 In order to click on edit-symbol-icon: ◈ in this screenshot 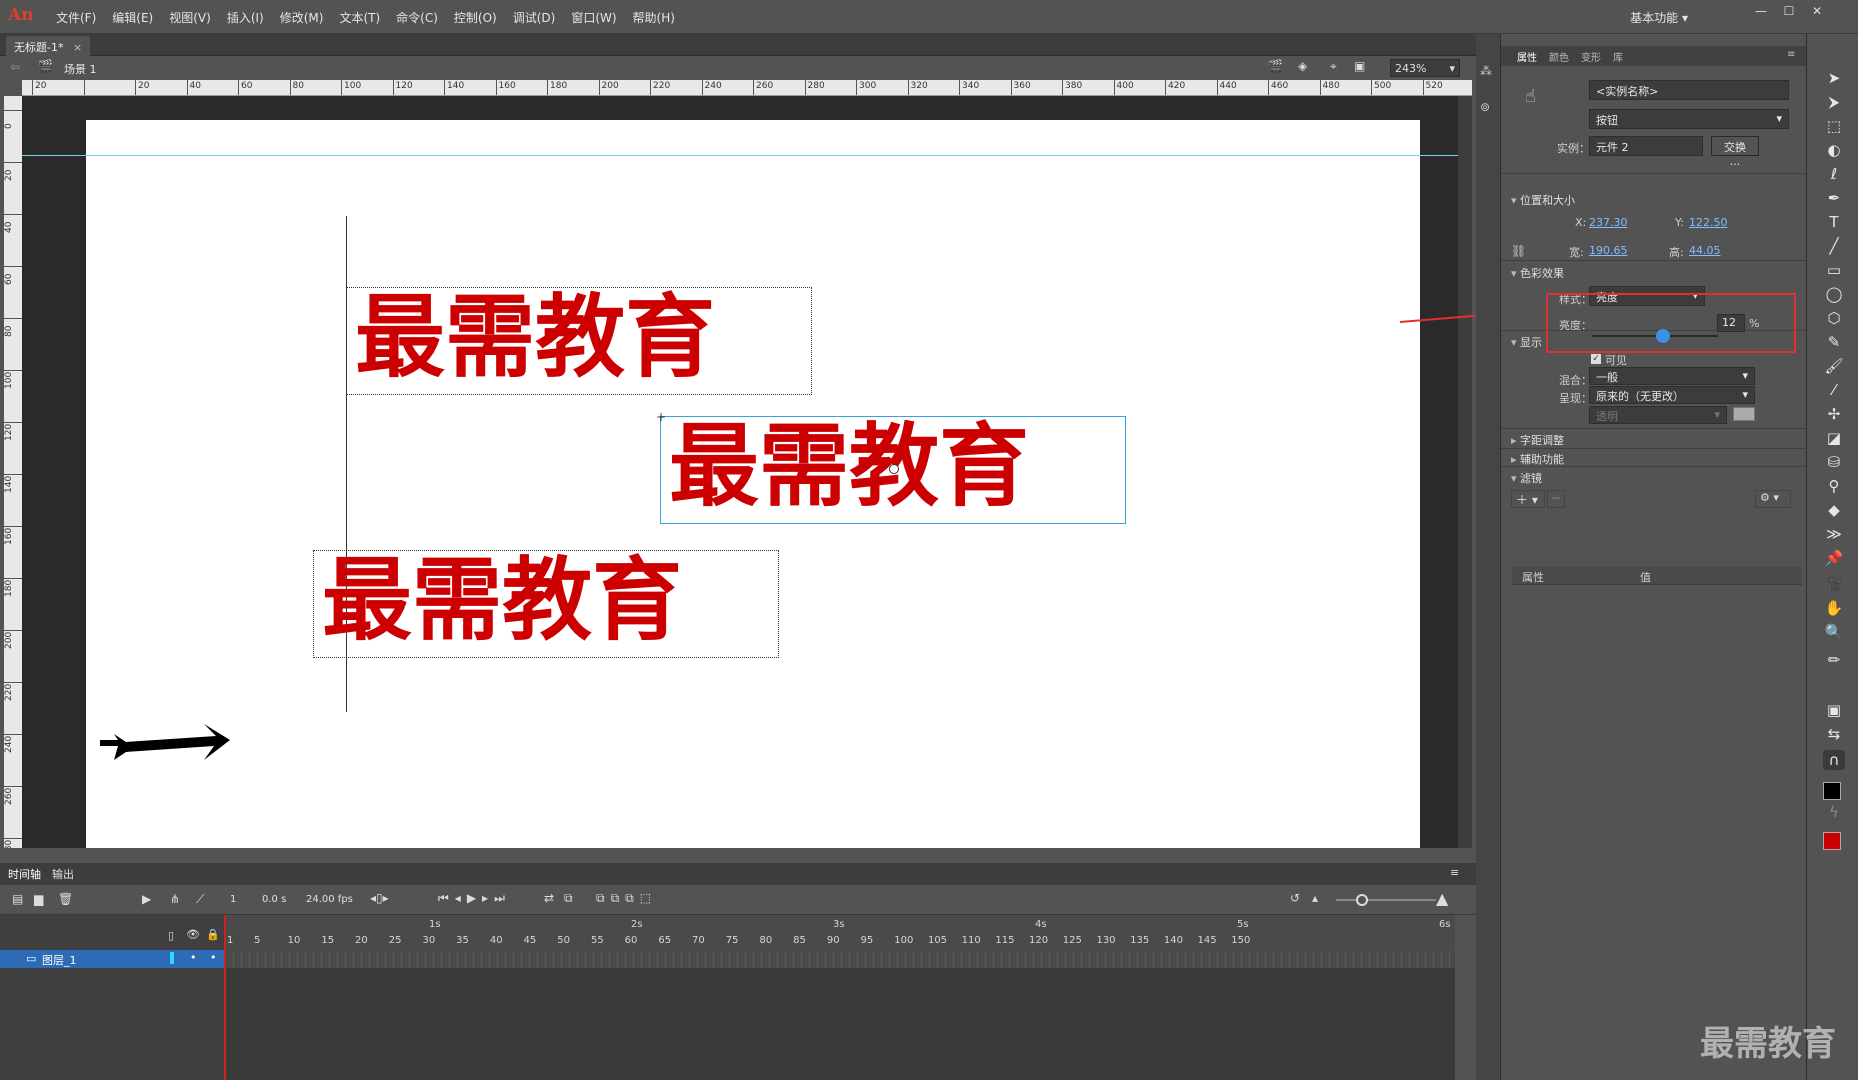, I will do `click(1302, 66)`.